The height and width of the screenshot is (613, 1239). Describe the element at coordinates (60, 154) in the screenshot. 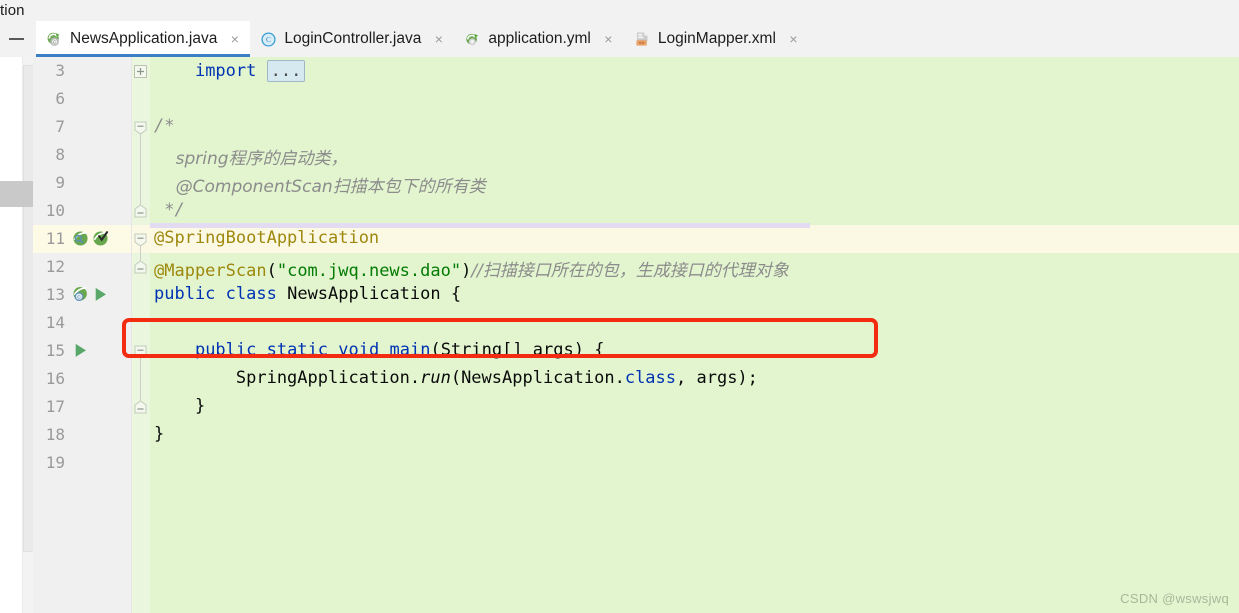

I see `line-number: 8` at that location.